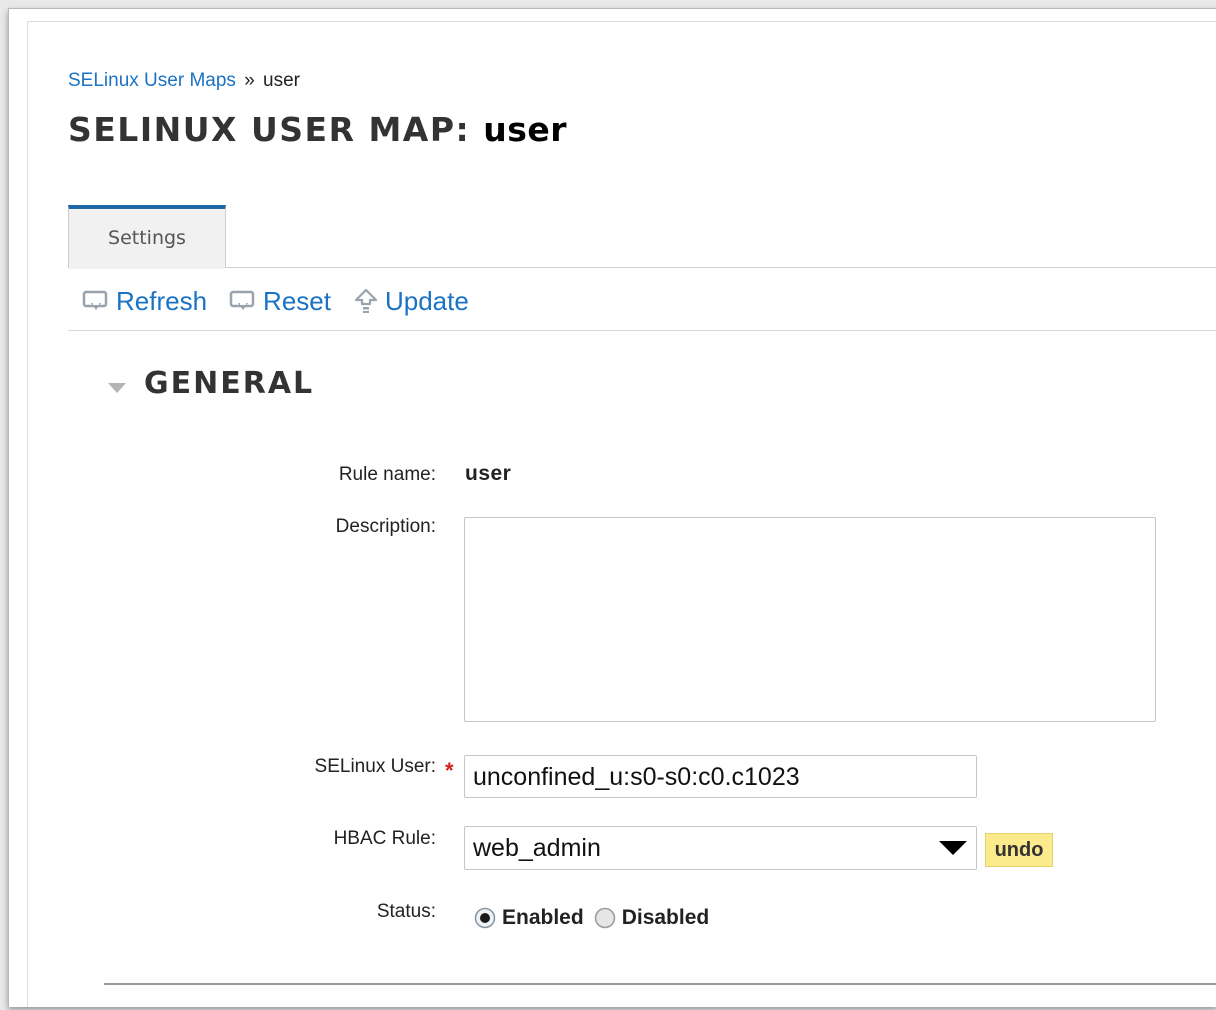 This screenshot has width=1216, height=1010. I want to click on status-disabled-label: Disabled, so click(665, 917).